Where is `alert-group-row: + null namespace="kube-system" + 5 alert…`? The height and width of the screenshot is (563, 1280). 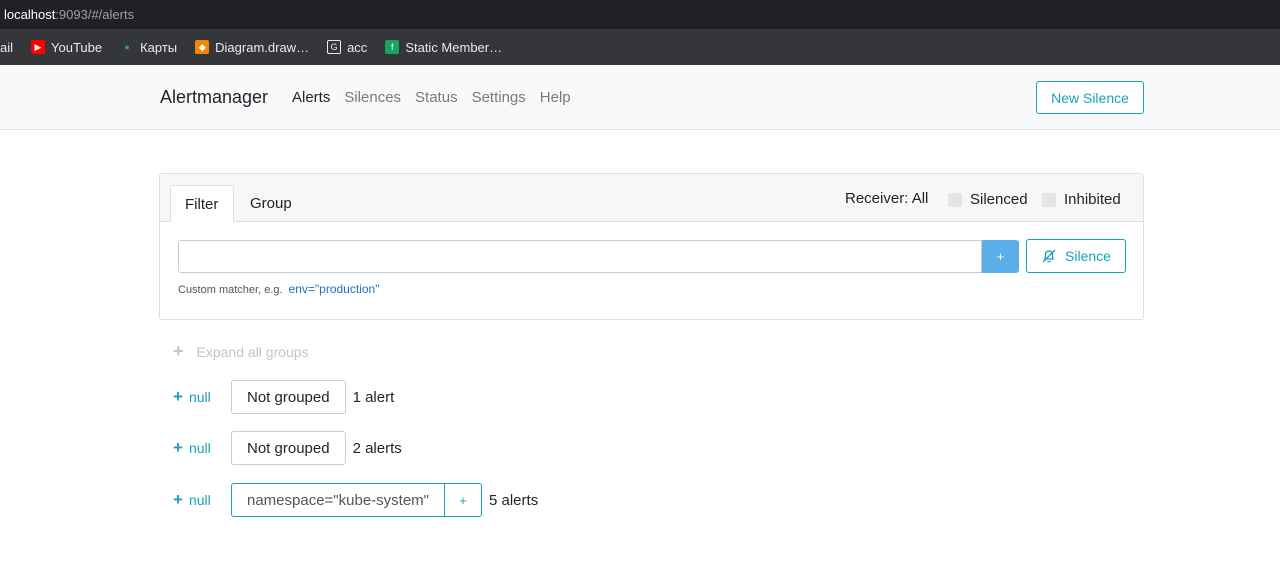
alert-group-row: + null namespace="kube-system" + 5 alert… is located at coordinates (355, 500).